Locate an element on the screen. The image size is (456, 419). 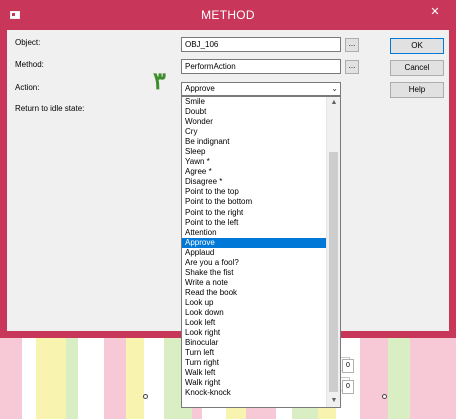
action-option: Wonder is located at coordinates (254, 122).